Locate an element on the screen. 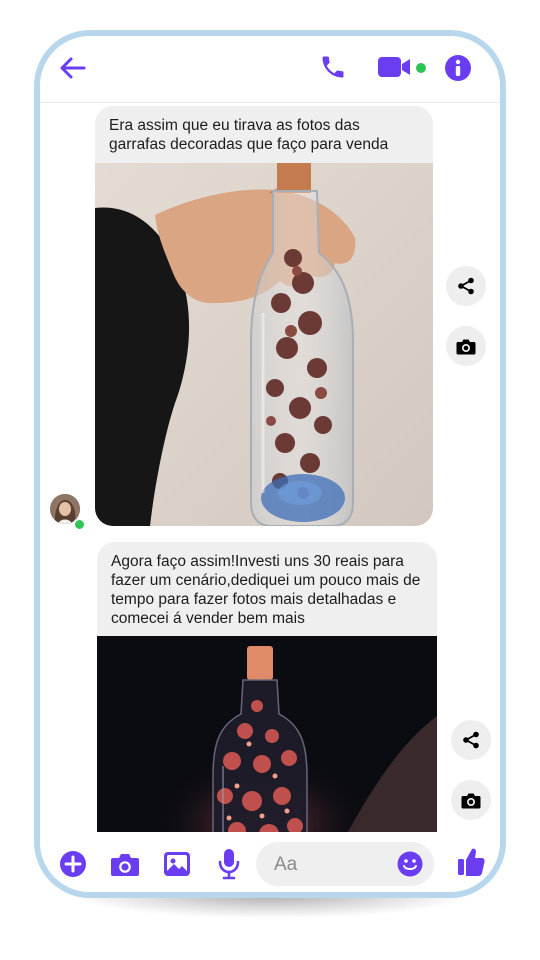  composer-bar is located at coordinates (270, 862).